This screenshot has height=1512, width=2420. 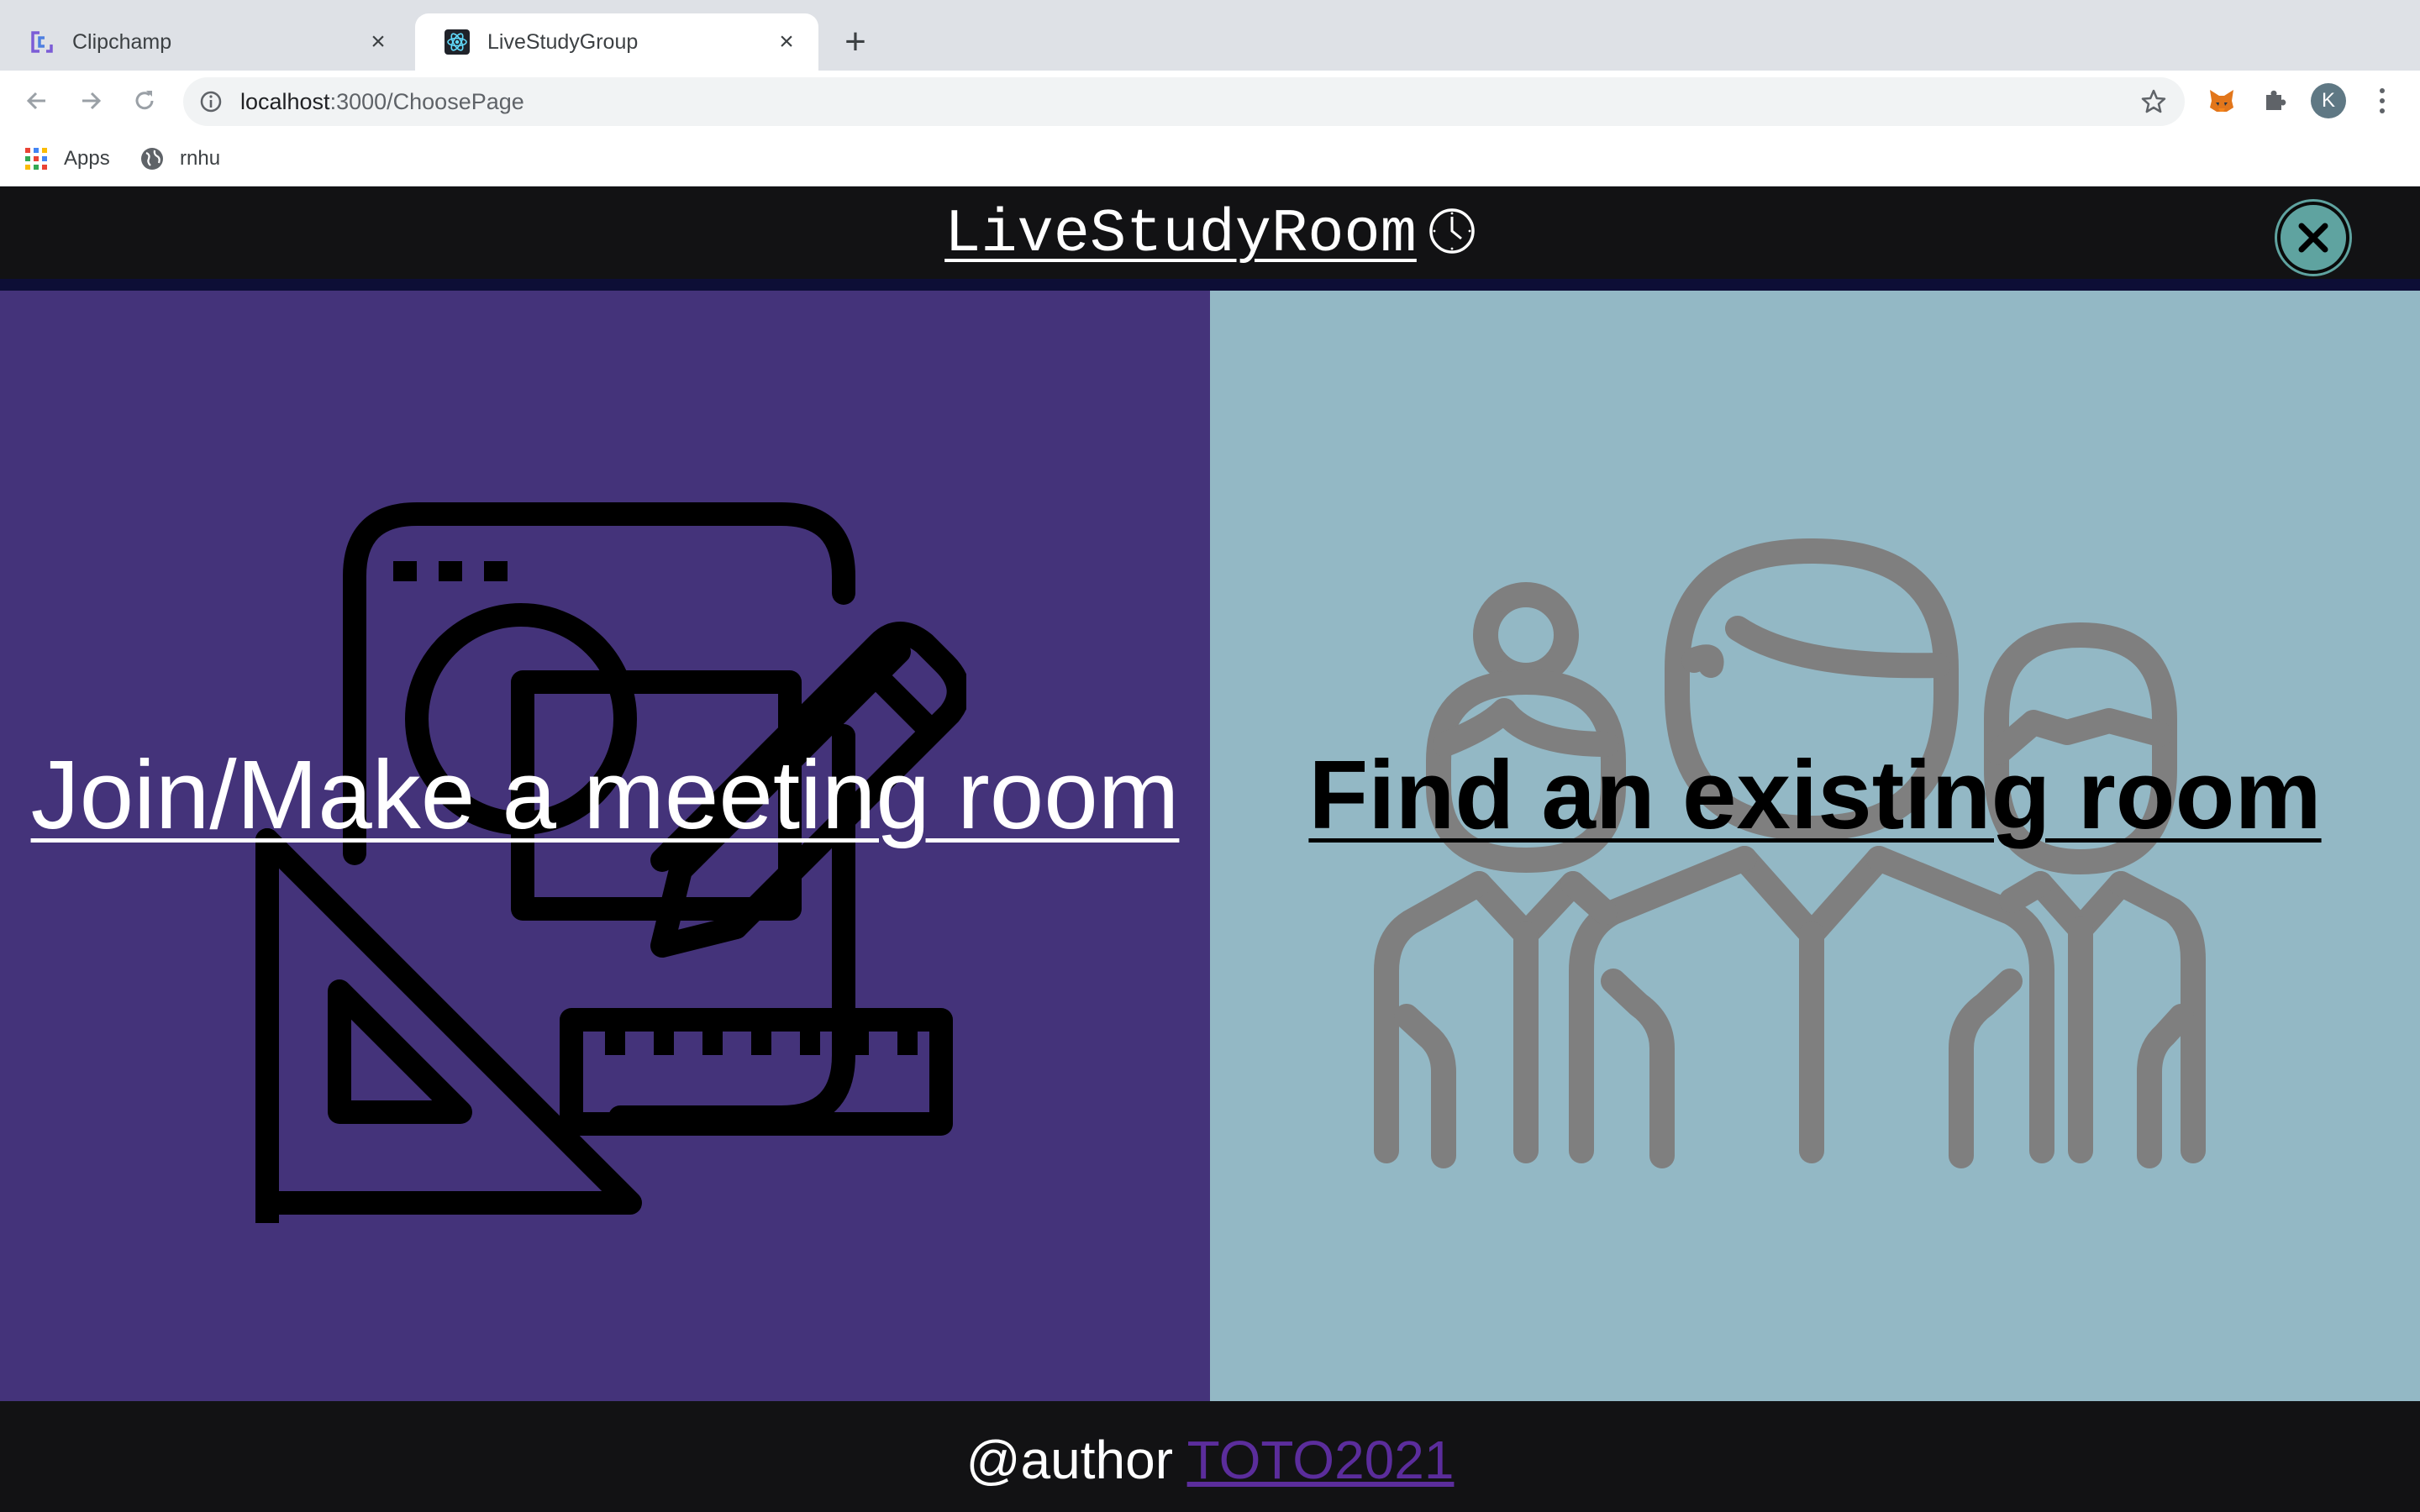 What do you see at coordinates (87, 158) in the screenshot?
I see `bookmark-label: Apps` at bounding box center [87, 158].